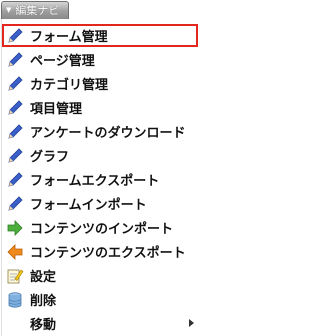 The width and height of the screenshot is (320, 336). Describe the element at coordinates (15, 324) in the screenshot. I see `move-icon` at that location.